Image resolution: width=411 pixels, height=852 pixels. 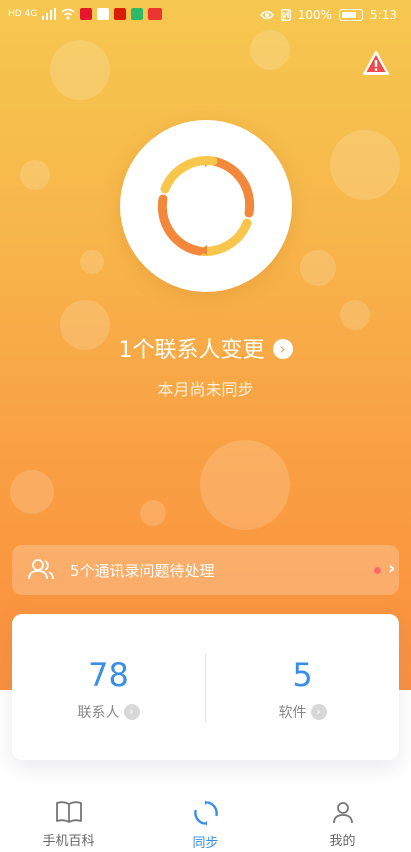 I want to click on sync-button, so click(x=206, y=206).